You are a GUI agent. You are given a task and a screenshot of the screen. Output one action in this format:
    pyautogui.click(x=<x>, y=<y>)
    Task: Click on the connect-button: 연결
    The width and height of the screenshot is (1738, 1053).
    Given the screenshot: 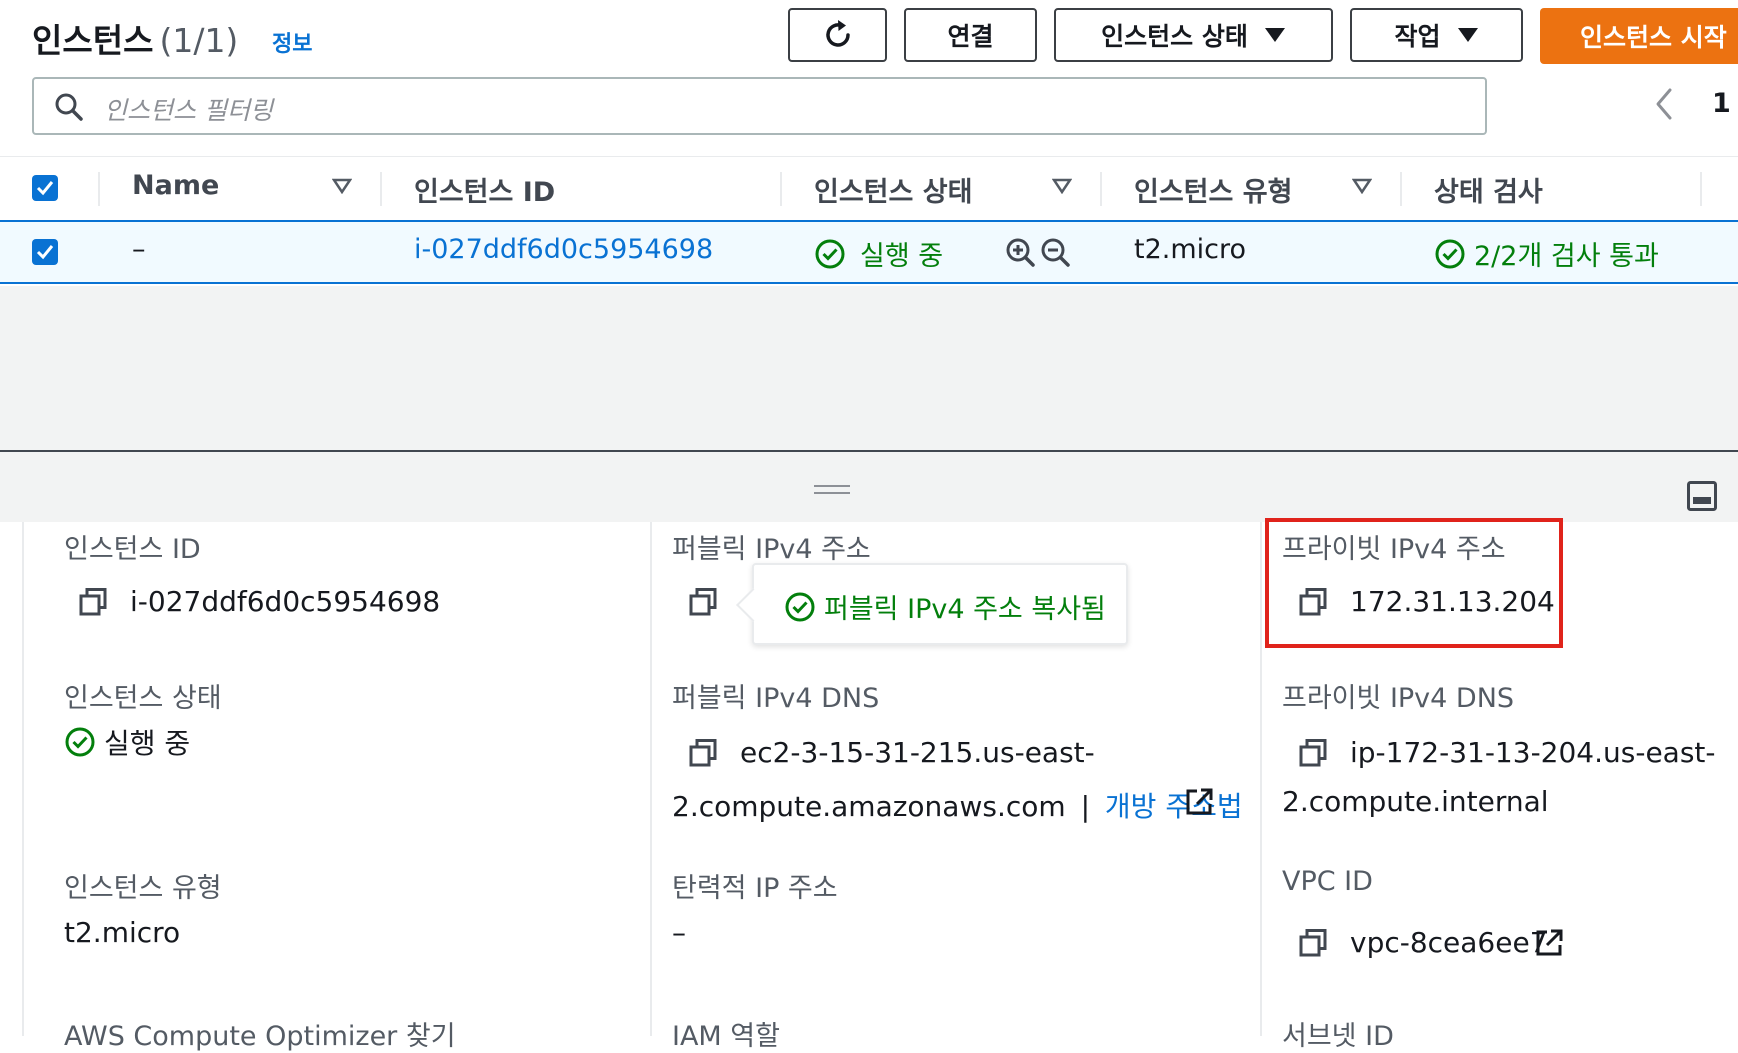 What is the action you would take?
    pyautogui.click(x=970, y=35)
    